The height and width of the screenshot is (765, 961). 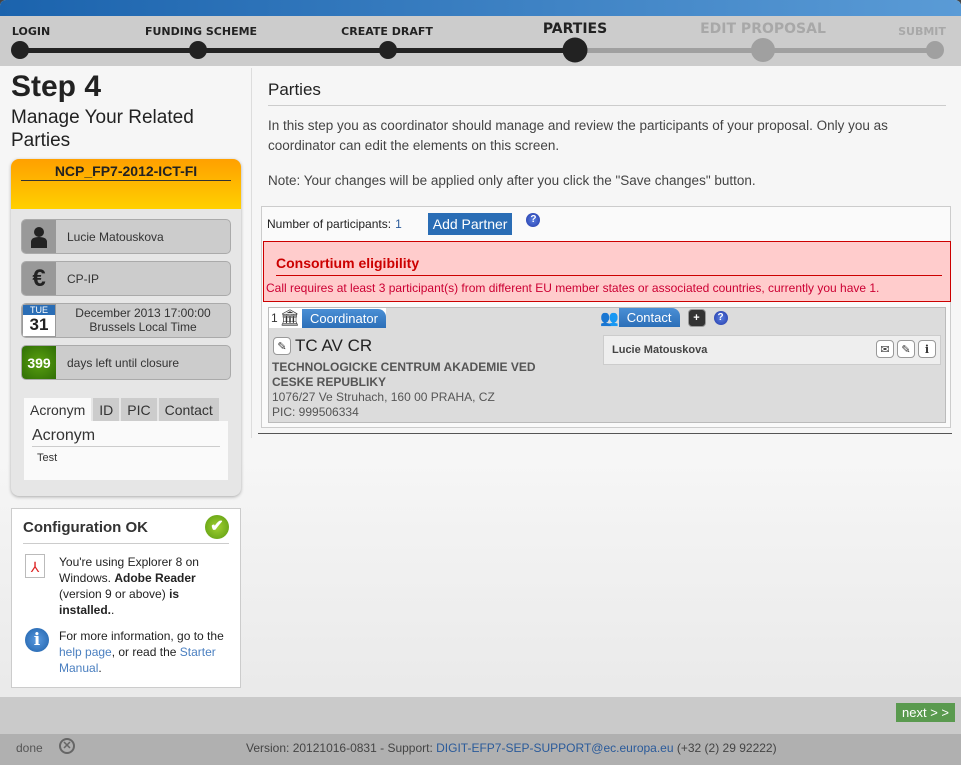 What do you see at coordinates (47, 458) in the screenshot?
I see `acronym-value: Test` at bounding box center [47, 458].